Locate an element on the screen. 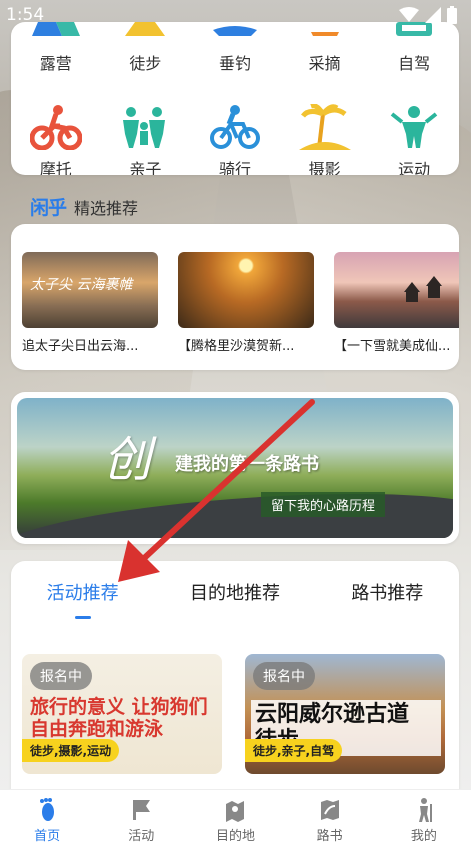  activity-headline: 旅行的意义 让狗狗们 自由奔跑和游泳 is located at coordinates (119, 718).